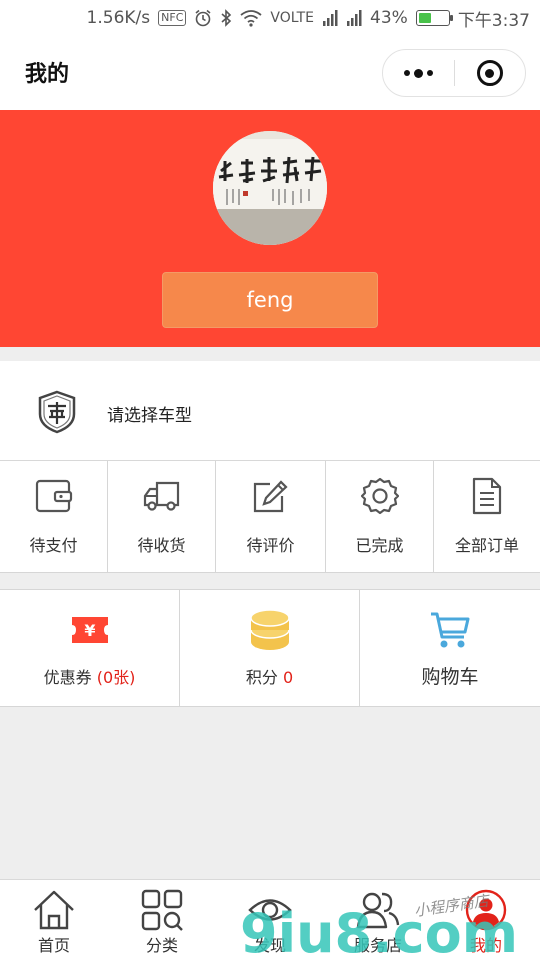  What do you see at coordinates (53, 945) in the screenshot?
I see `tab-label: 首页` at bounding box center [53, 945].